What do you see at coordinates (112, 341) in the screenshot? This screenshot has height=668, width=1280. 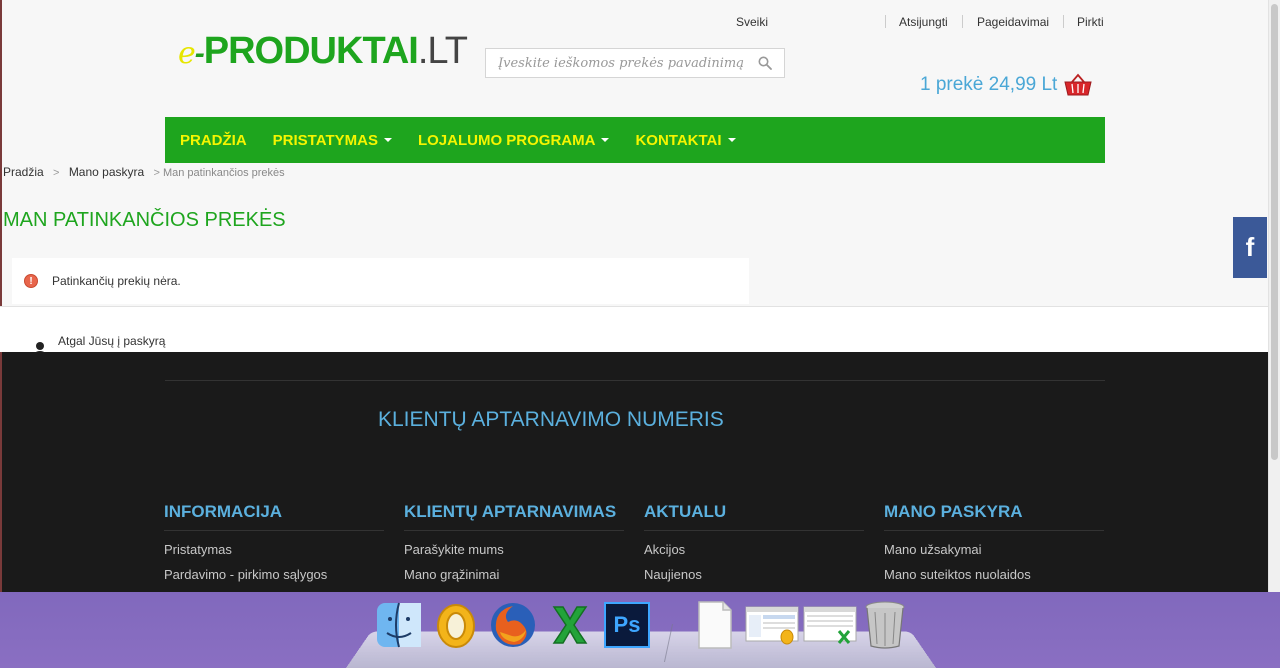 I see `back-link-text: Atgal Jūsų į paskyrą` at bounding box center [112, 341].